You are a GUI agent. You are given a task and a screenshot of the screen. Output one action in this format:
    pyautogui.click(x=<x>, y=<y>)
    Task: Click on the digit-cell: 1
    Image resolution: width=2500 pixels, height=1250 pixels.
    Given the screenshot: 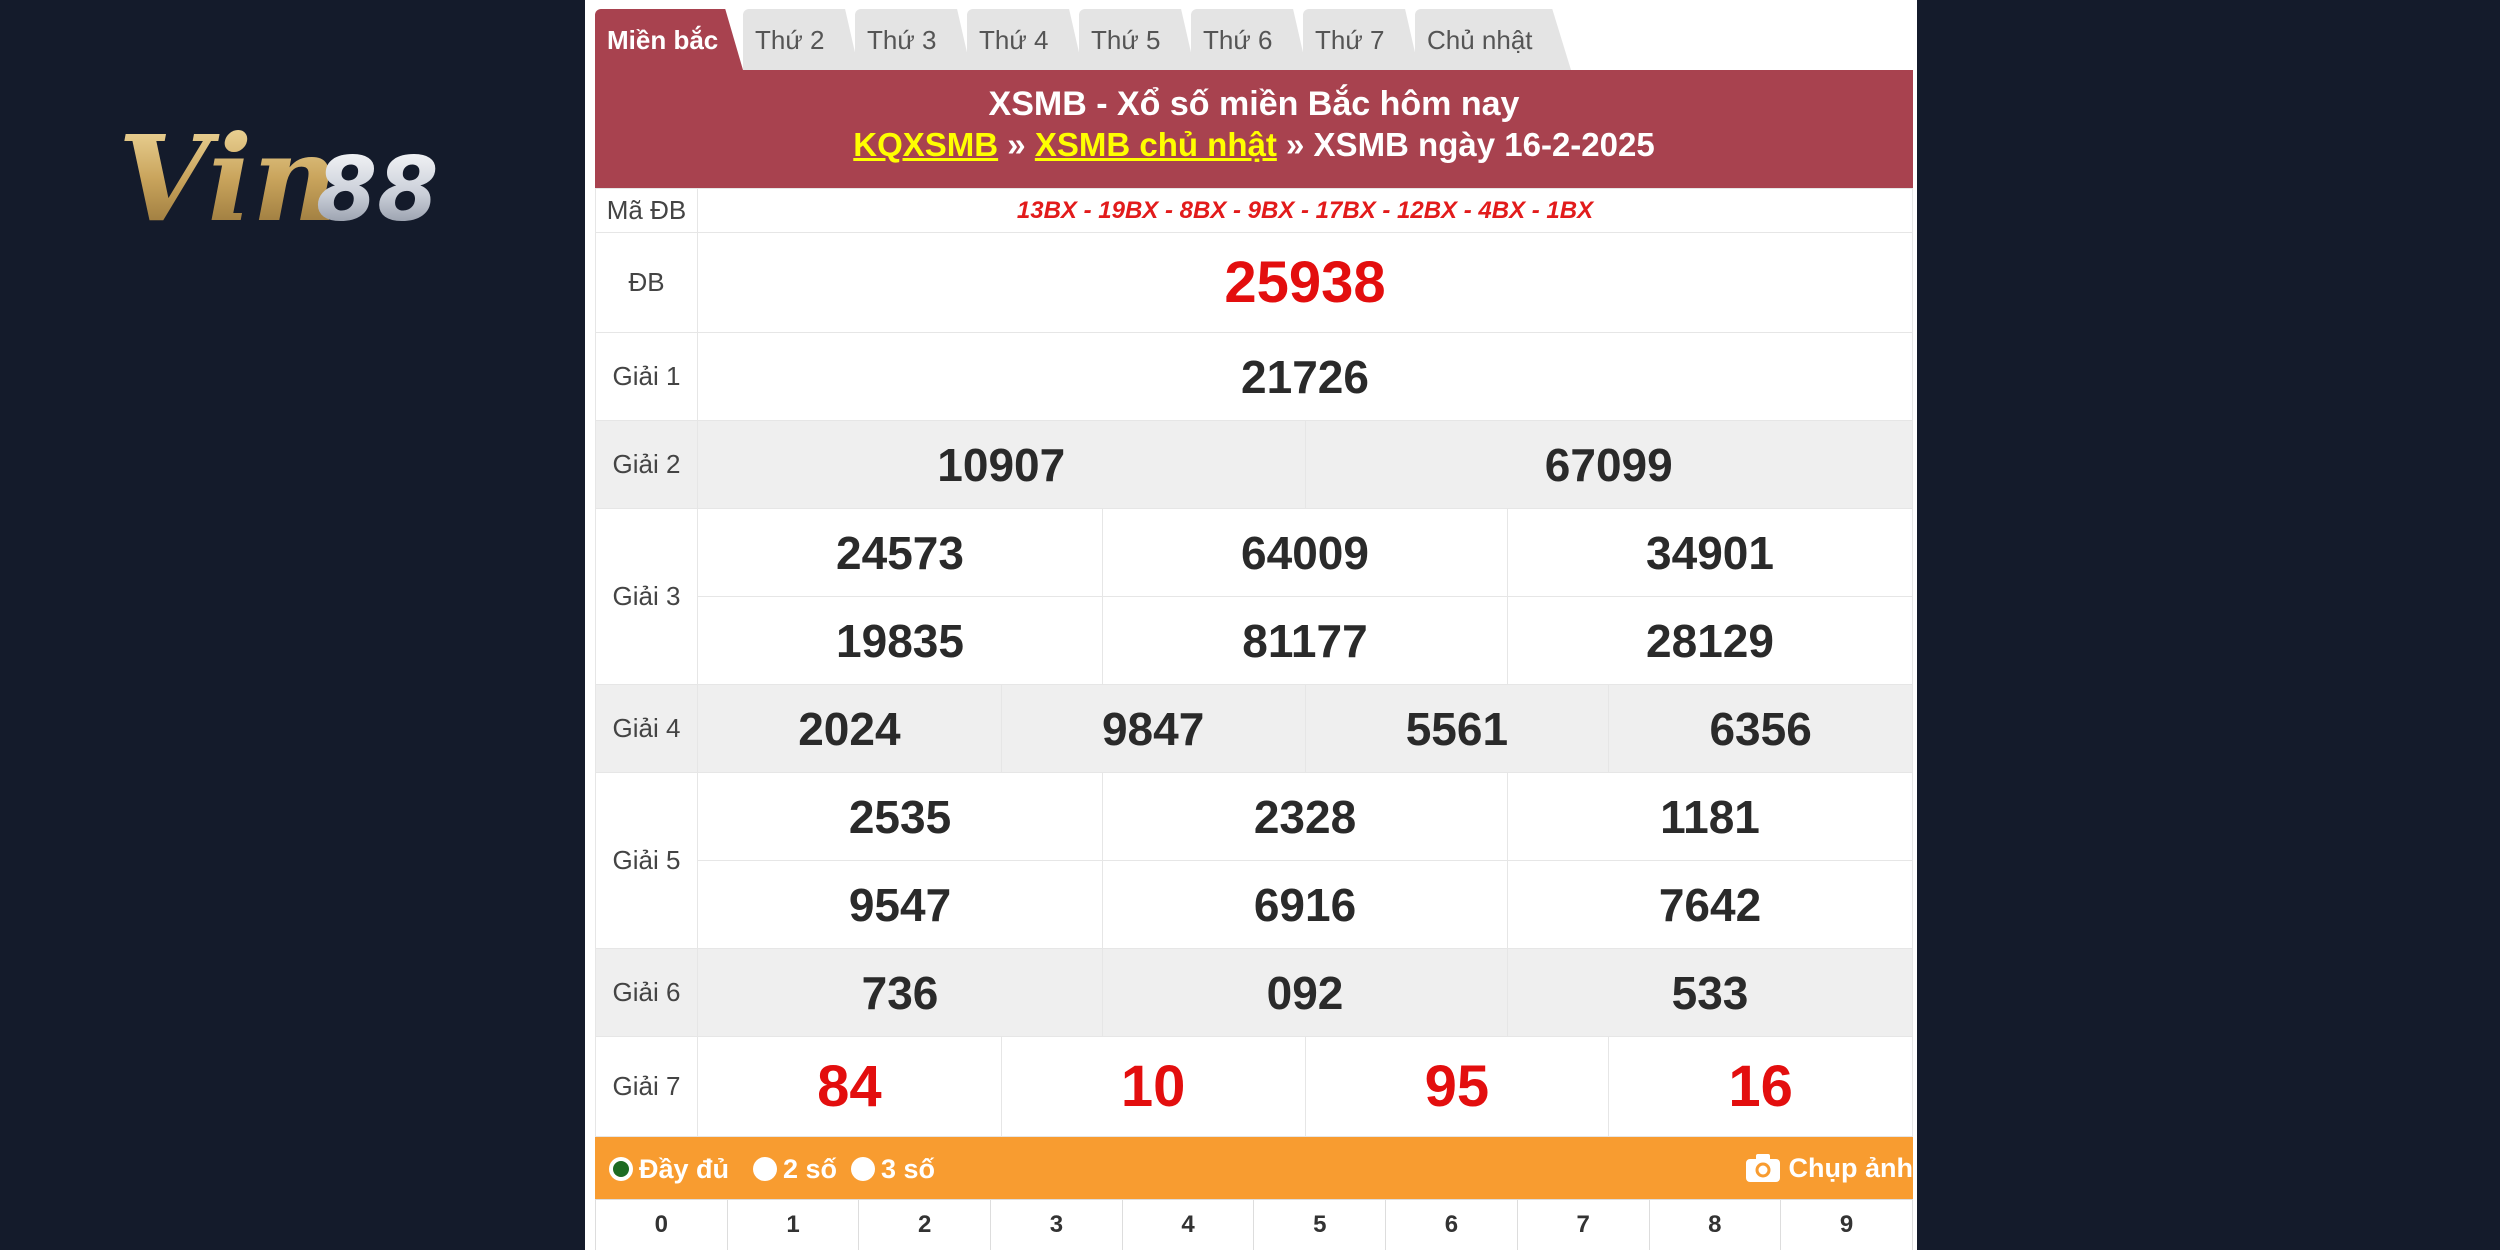 What is the action you would take?
    pyautogui.click(x=793, y=1224)
    